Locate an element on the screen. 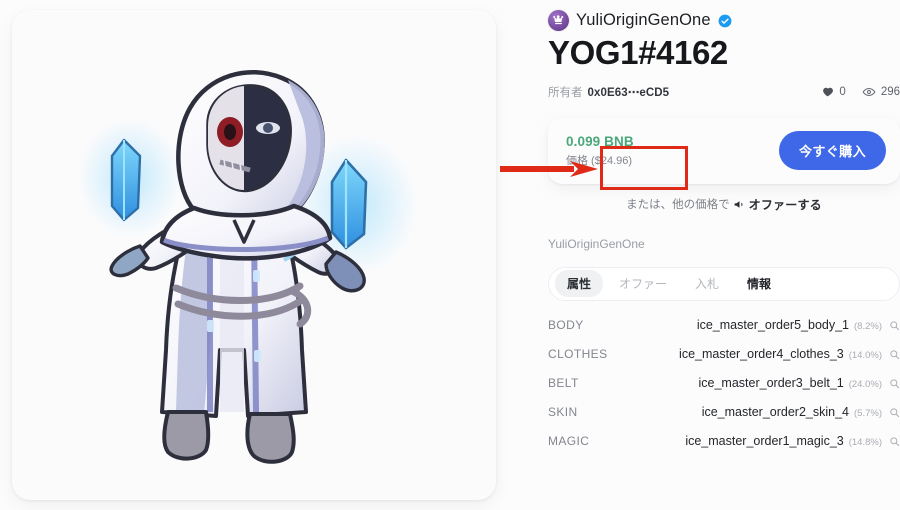 The height and width of the screenshot is (510, 900). price-usd: 価格 ($24.96) is located at coordinates (599, 160).